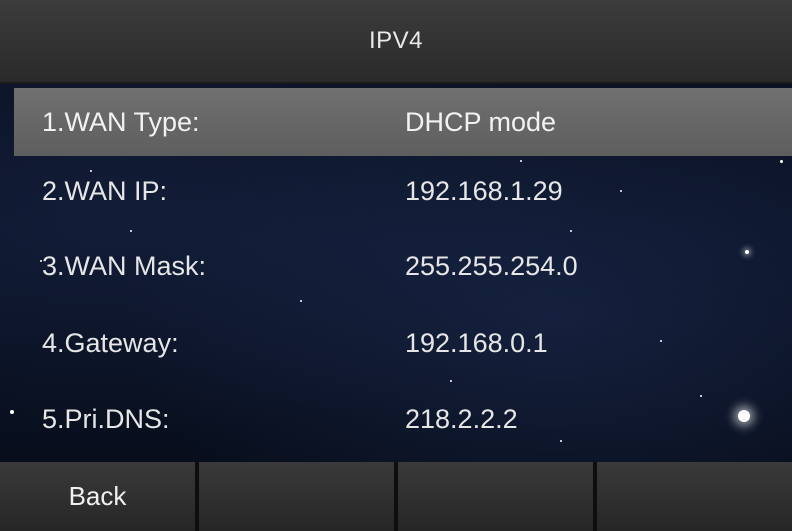  I want to click on setting-row-wan-ip: 2.WAN IP: 192.168.1.29, so click(403, 191).